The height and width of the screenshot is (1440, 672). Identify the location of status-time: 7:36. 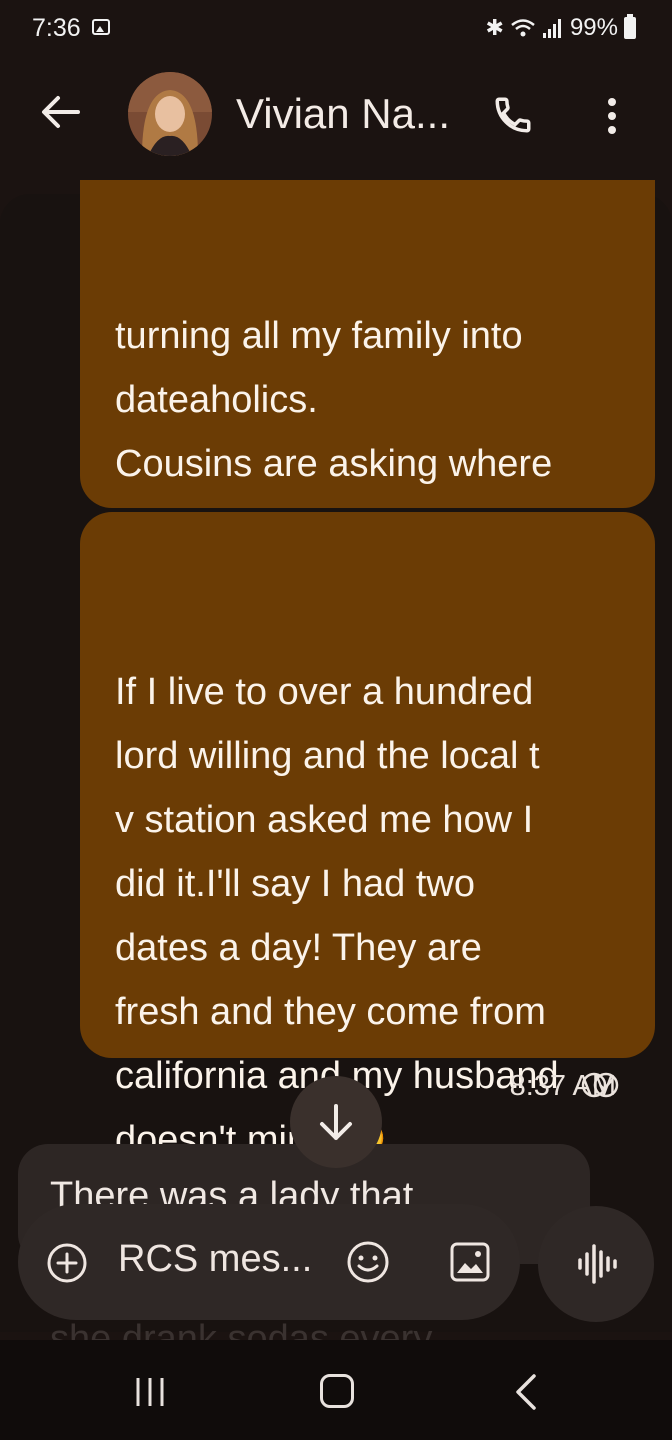
(56, 28).